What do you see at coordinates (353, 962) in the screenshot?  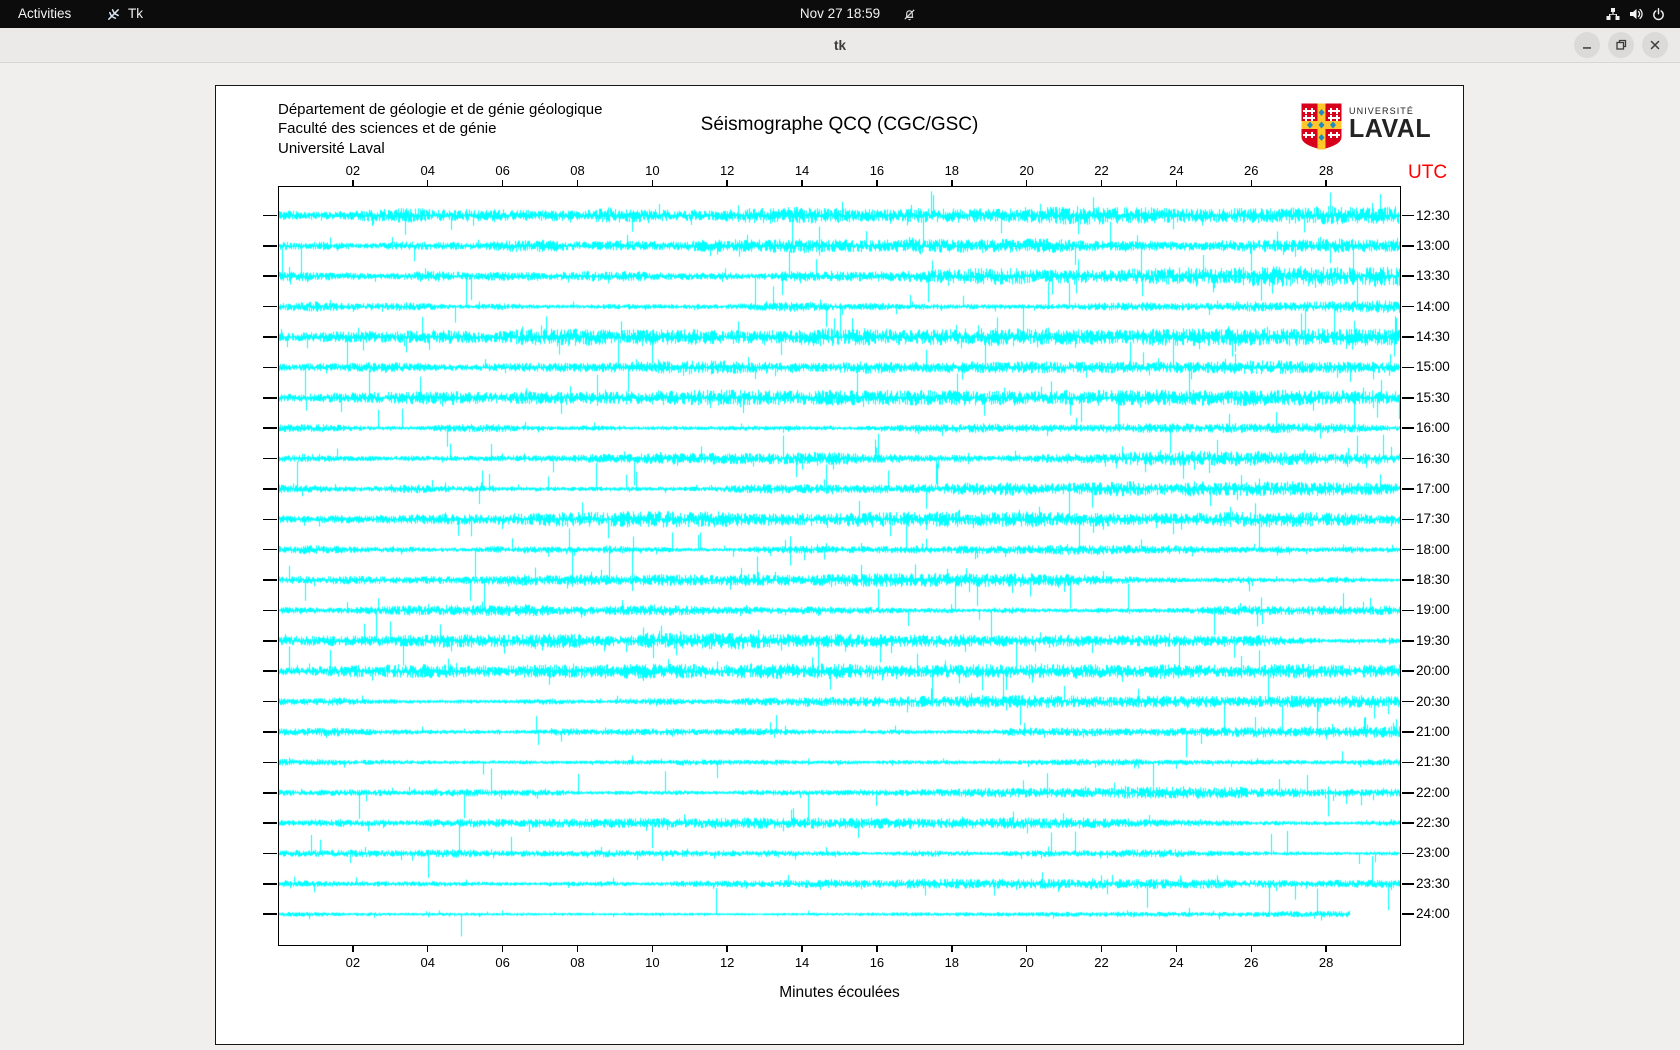 I see `x-tick-label-bottom: 02` at bounding box center [353, 962].